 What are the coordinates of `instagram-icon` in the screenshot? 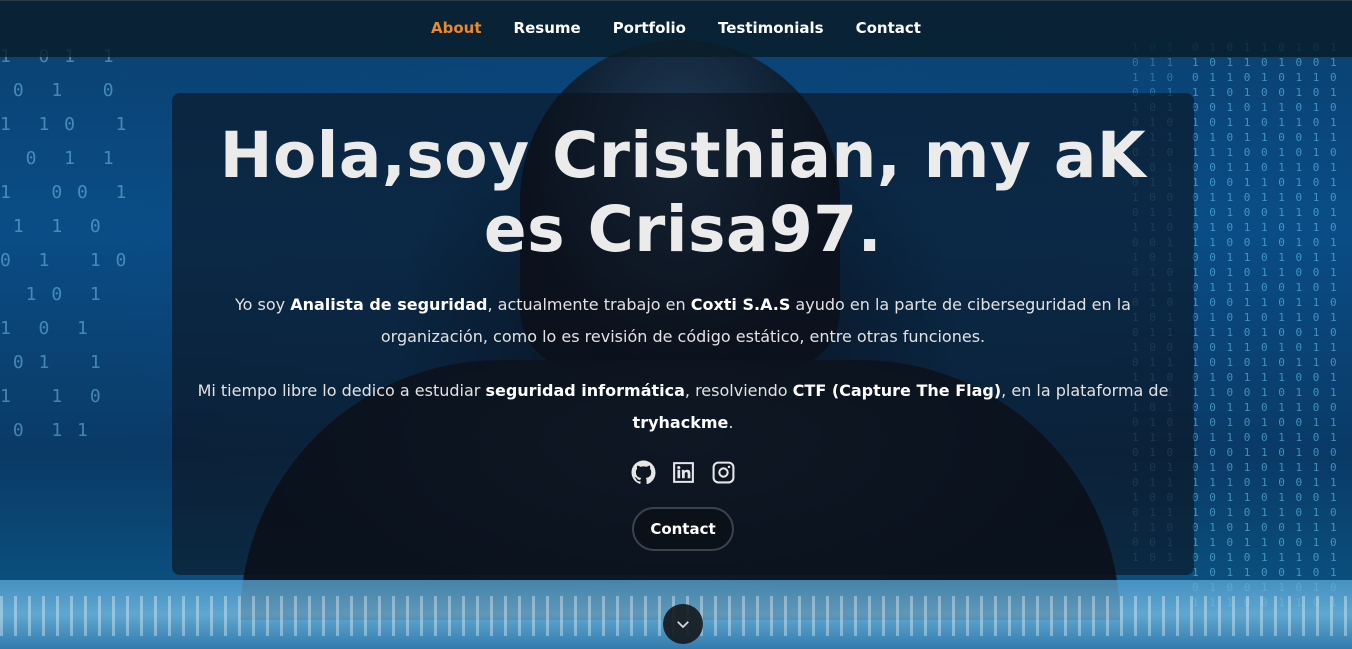 It's located at (723, 472).